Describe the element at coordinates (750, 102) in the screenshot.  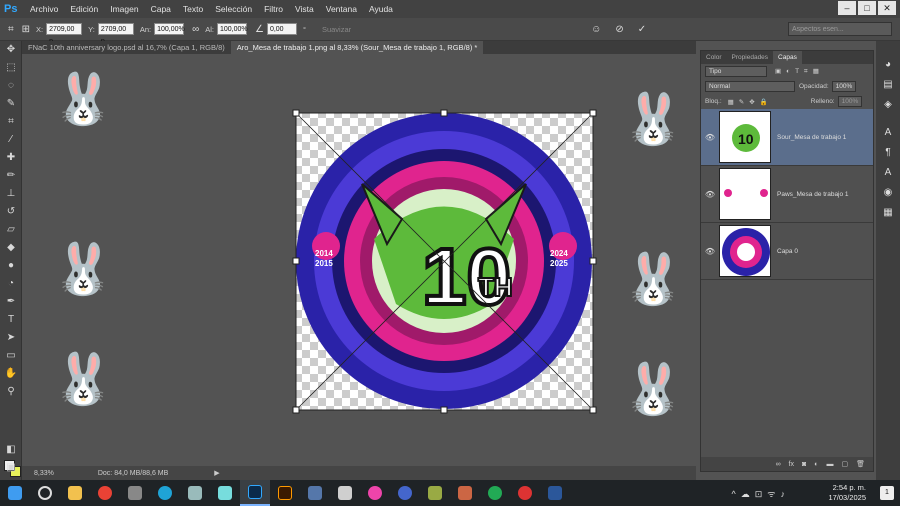
I see `lock-icons: ▦✎✥🔒` at that location.